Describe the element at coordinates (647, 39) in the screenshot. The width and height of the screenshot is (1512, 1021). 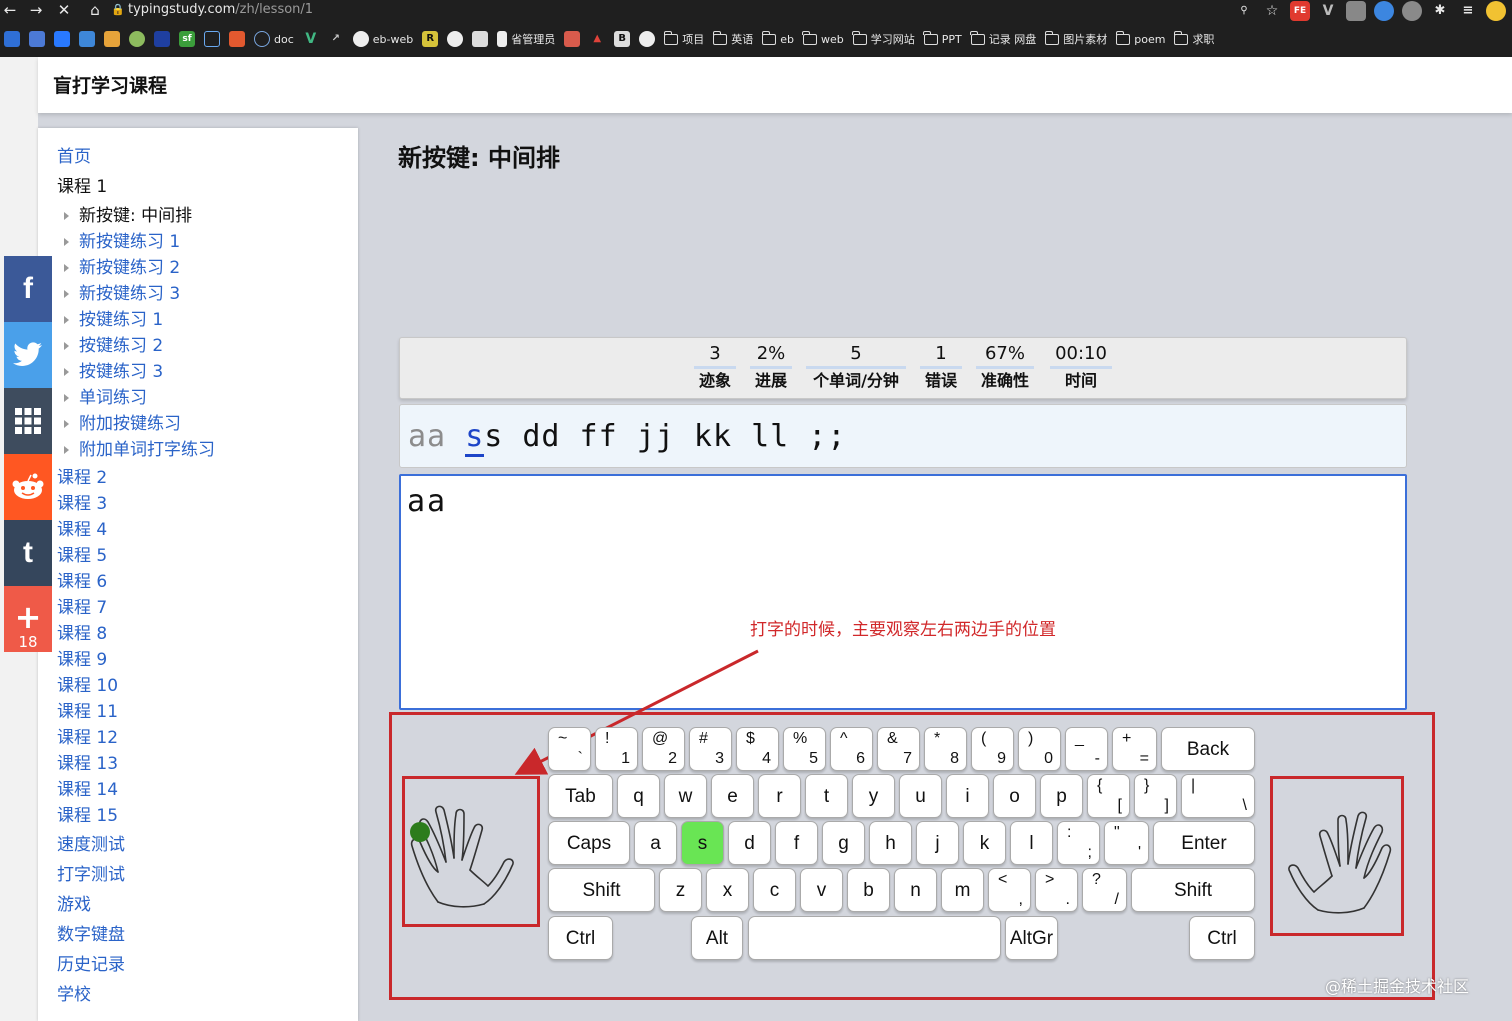
I see `github-icon` at that location.